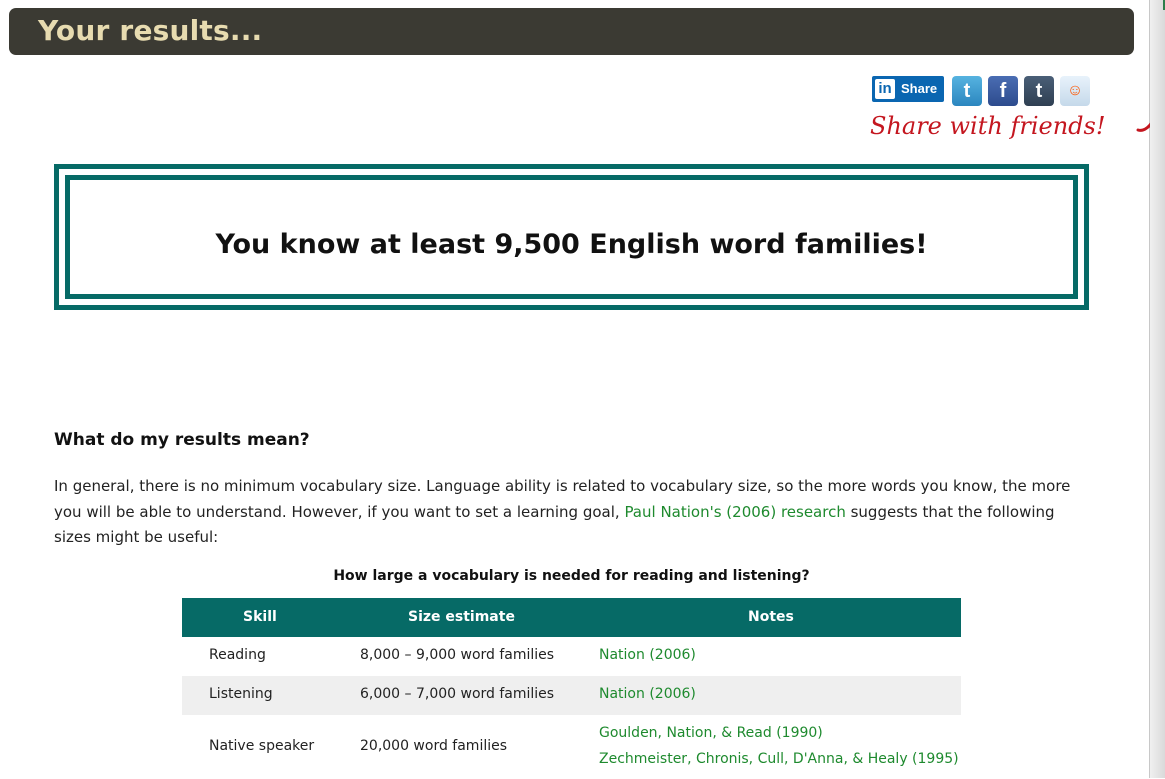  What do you see at coordinates (734, 512) in the screenshot?
I see `paul-nation-research-link: Paul Nation's (2006) research` at bounding box center [734, 512].